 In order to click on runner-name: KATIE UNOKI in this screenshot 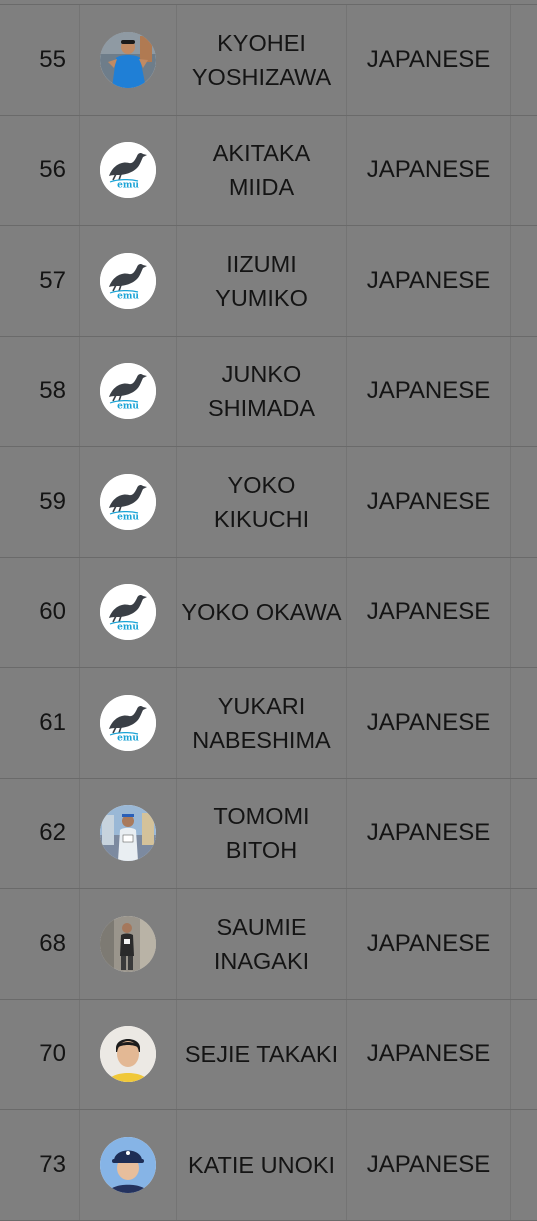, I will do `click(262, 1165)`.